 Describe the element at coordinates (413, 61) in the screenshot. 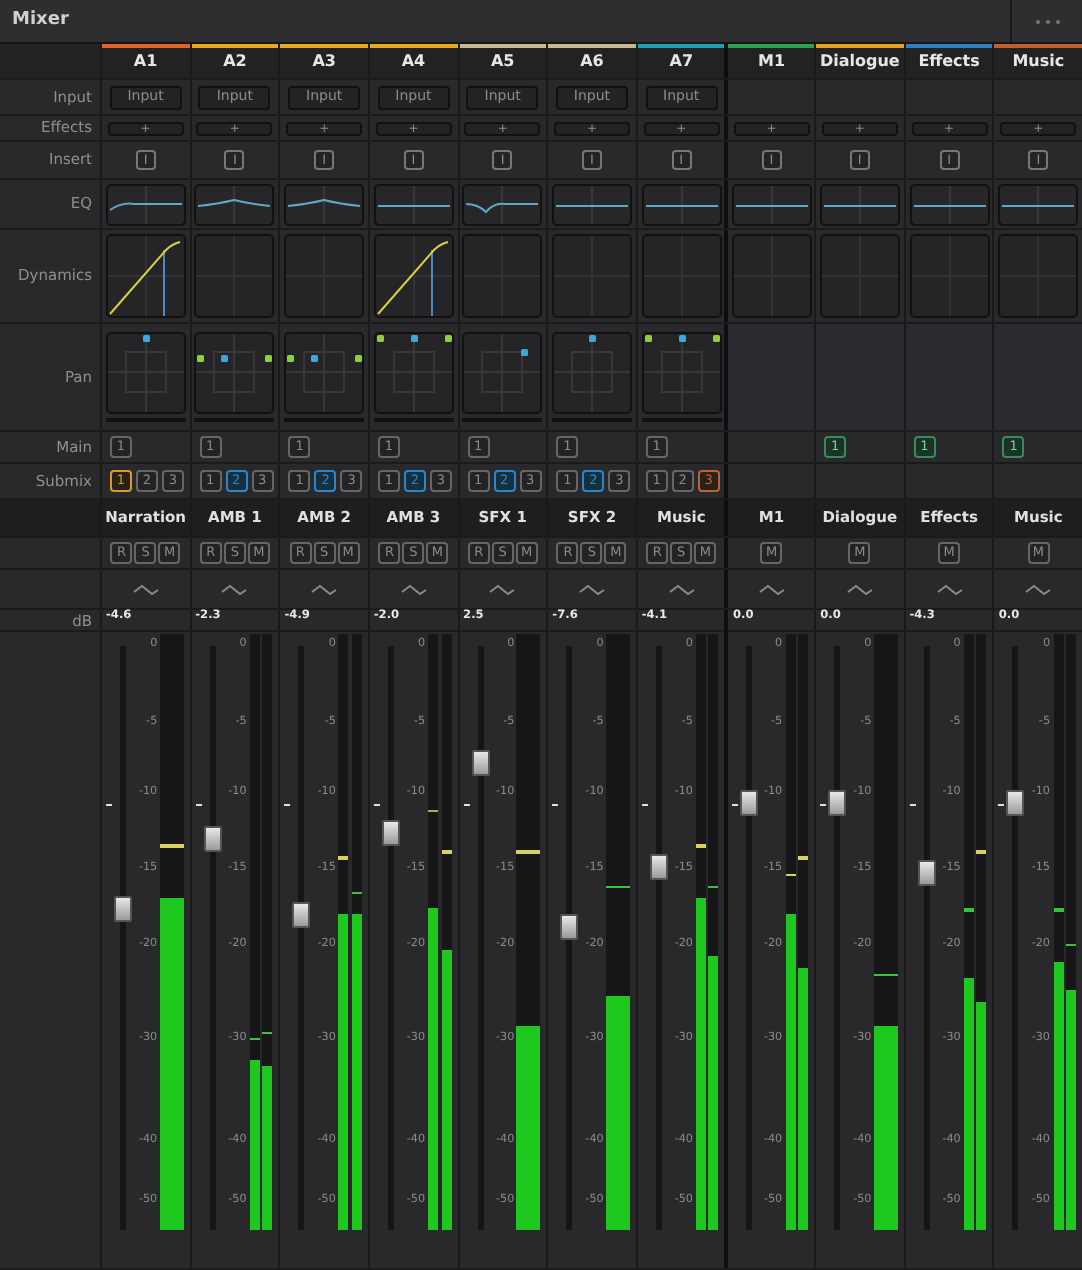

I see `channel-name: A4` at that location.